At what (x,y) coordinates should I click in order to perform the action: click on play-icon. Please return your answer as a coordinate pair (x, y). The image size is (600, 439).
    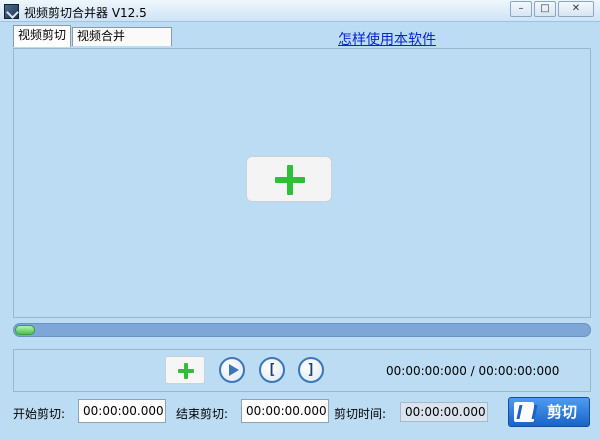
    Looking at the image, I should click on (234, 370).